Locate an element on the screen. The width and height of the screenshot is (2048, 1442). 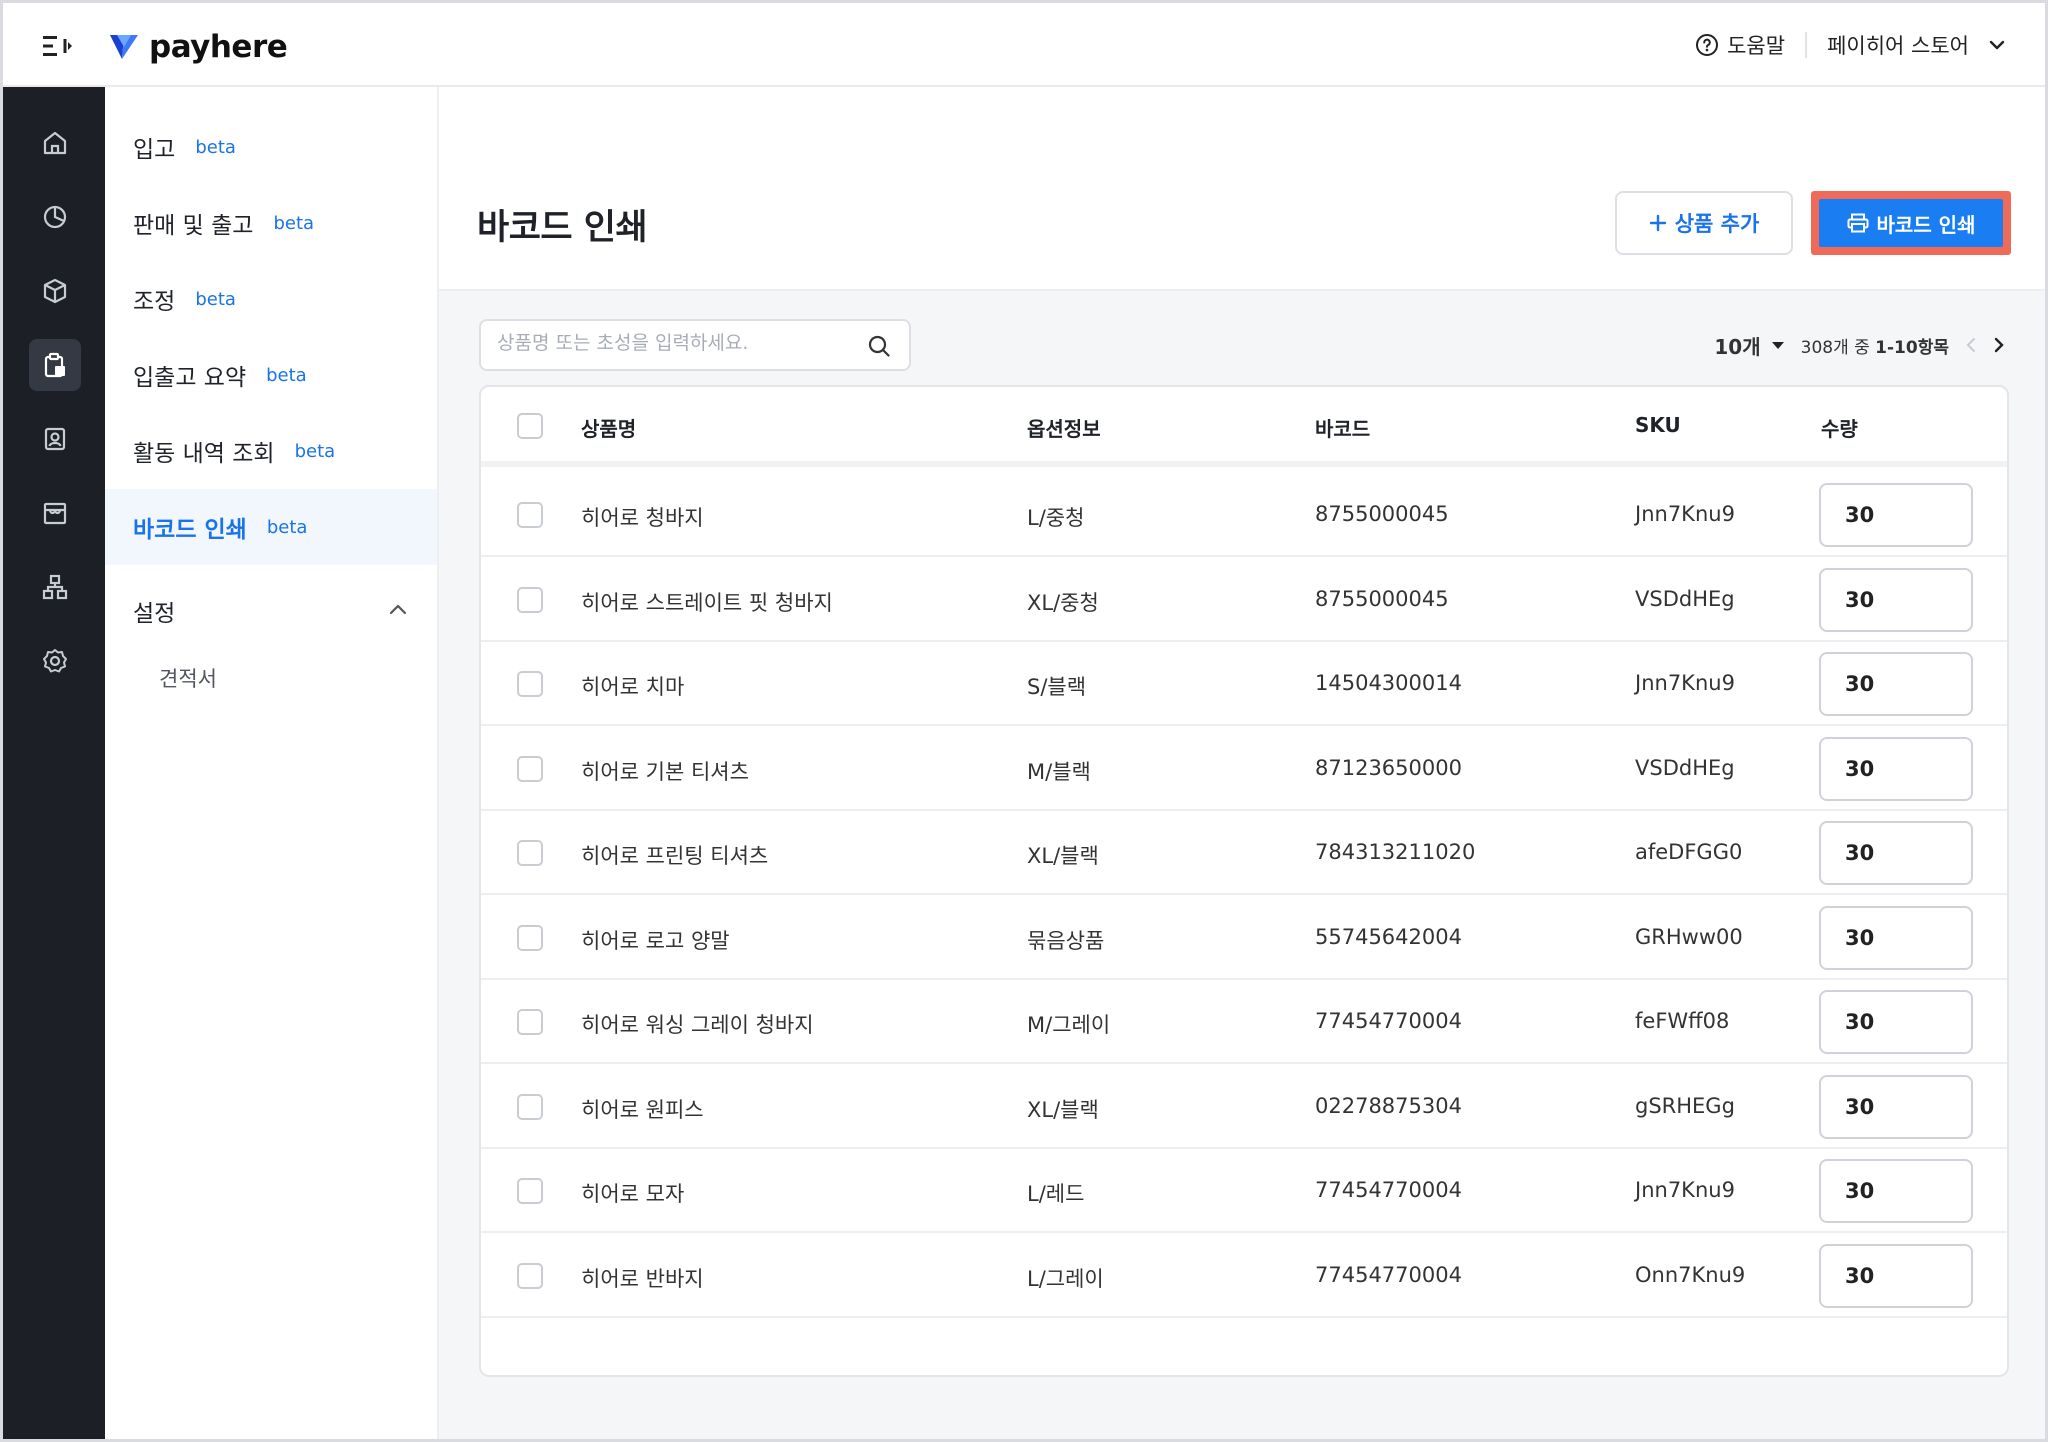
table-row: 히어로 스트레이트 핏 청바지 XL/중청 8755000045 VSDdHEg 30 is located at coordinates (1244, 600).